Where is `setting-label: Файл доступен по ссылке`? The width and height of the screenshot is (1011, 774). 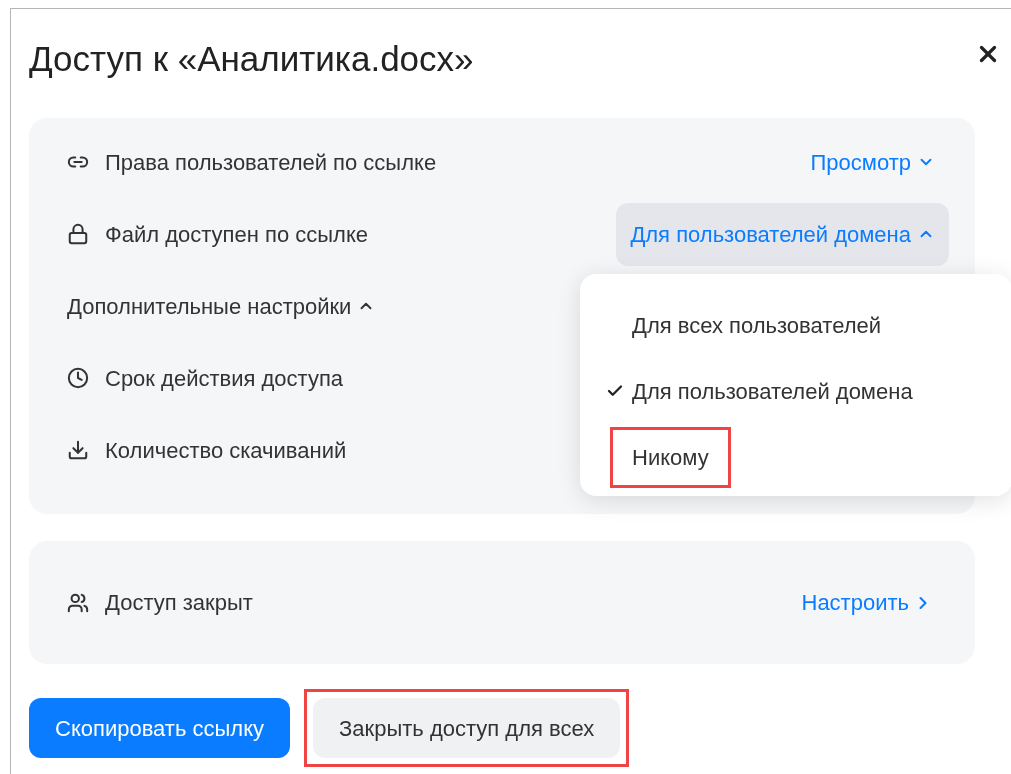 setting-label: Файл доступен по ссылке is located at coordinates (237, 234).